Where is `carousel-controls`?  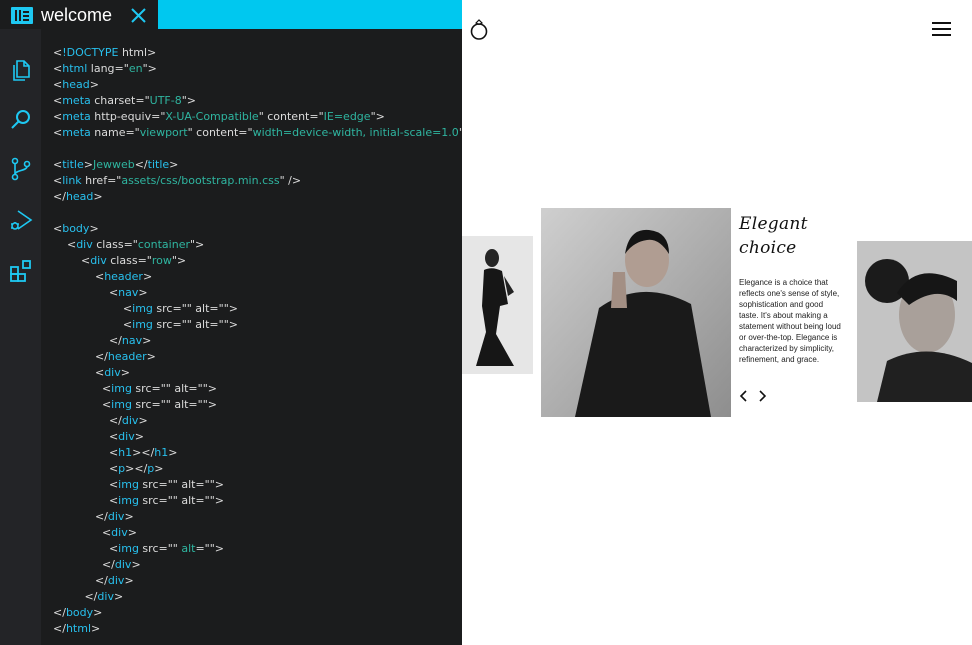 carousel-controls is located at coordinates (759, 396).